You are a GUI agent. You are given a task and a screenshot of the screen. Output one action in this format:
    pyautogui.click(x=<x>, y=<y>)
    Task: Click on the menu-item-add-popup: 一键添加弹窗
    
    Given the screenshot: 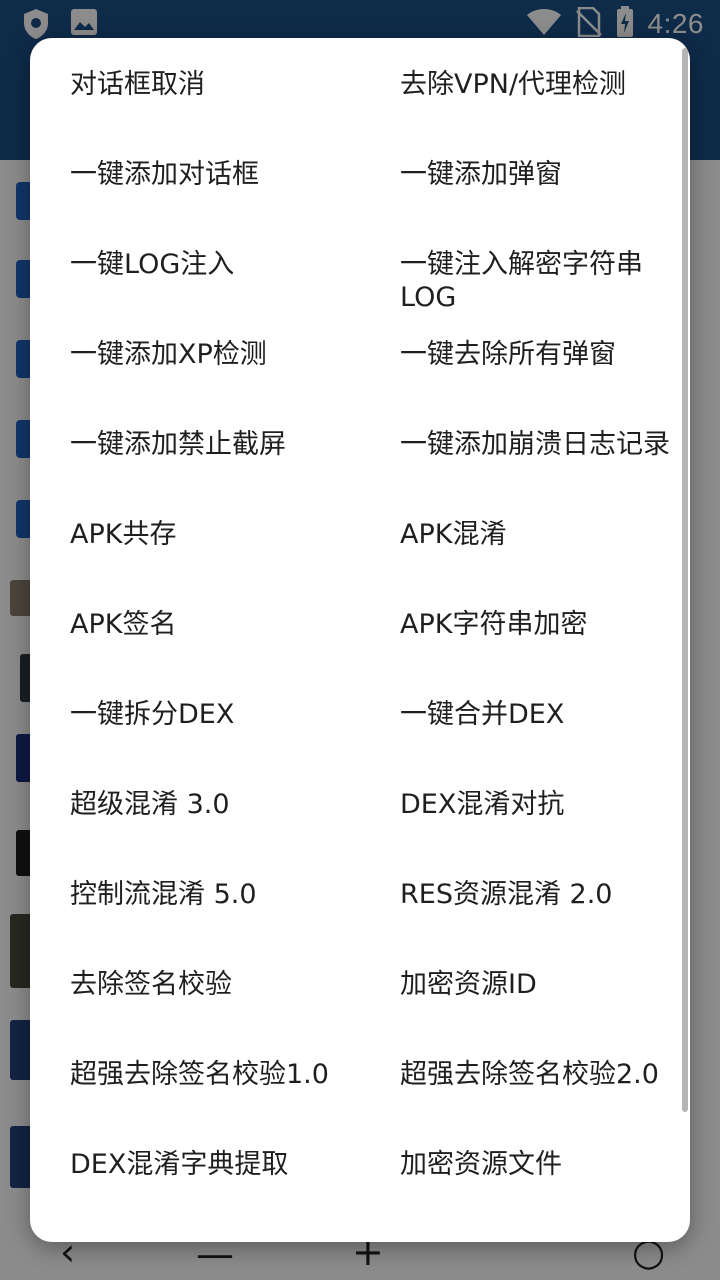 What is the action you would take?
    pyautogui.click(x=545, y=174)
    